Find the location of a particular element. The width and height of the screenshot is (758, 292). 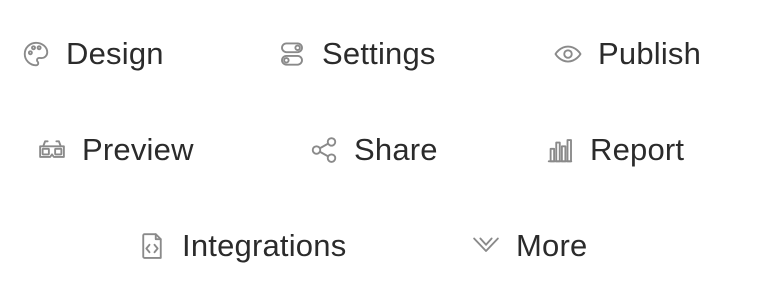

chevron-down-double-icon is located at coordinates (486, 246).